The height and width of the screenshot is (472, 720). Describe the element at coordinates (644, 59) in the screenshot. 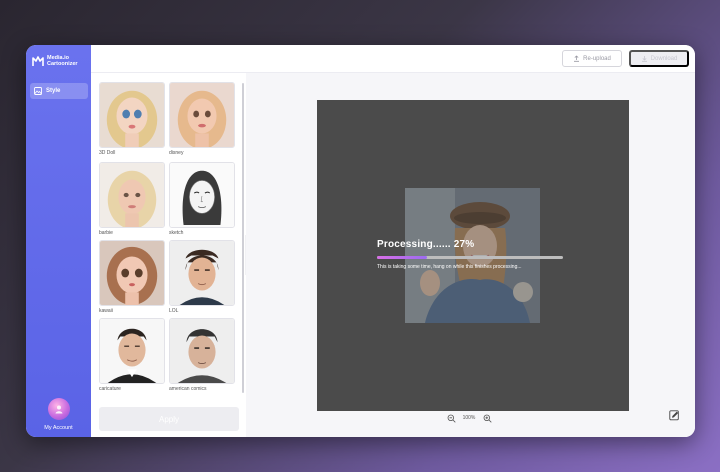

I see `download-icon` at that location.